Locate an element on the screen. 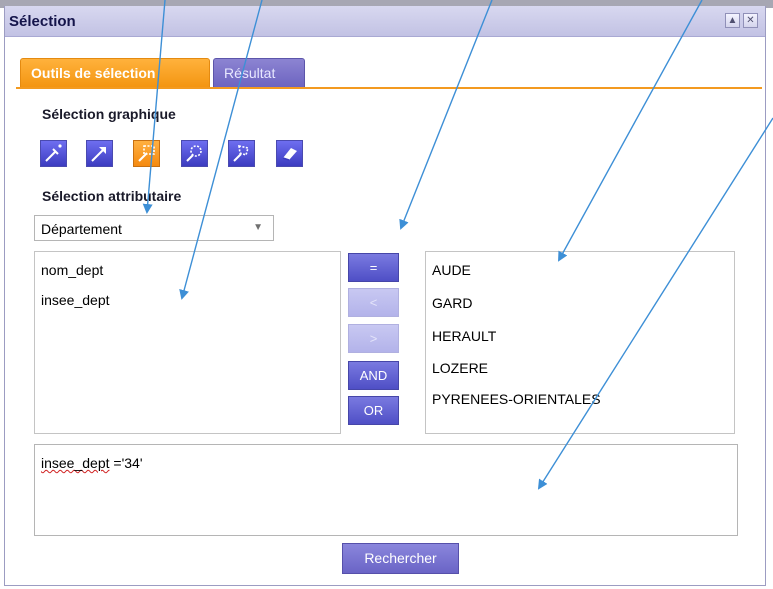 The width and height of the screenshot is (773, 589). graphic-selection-label: Sélection graphique is located at coordinates (109, 114).